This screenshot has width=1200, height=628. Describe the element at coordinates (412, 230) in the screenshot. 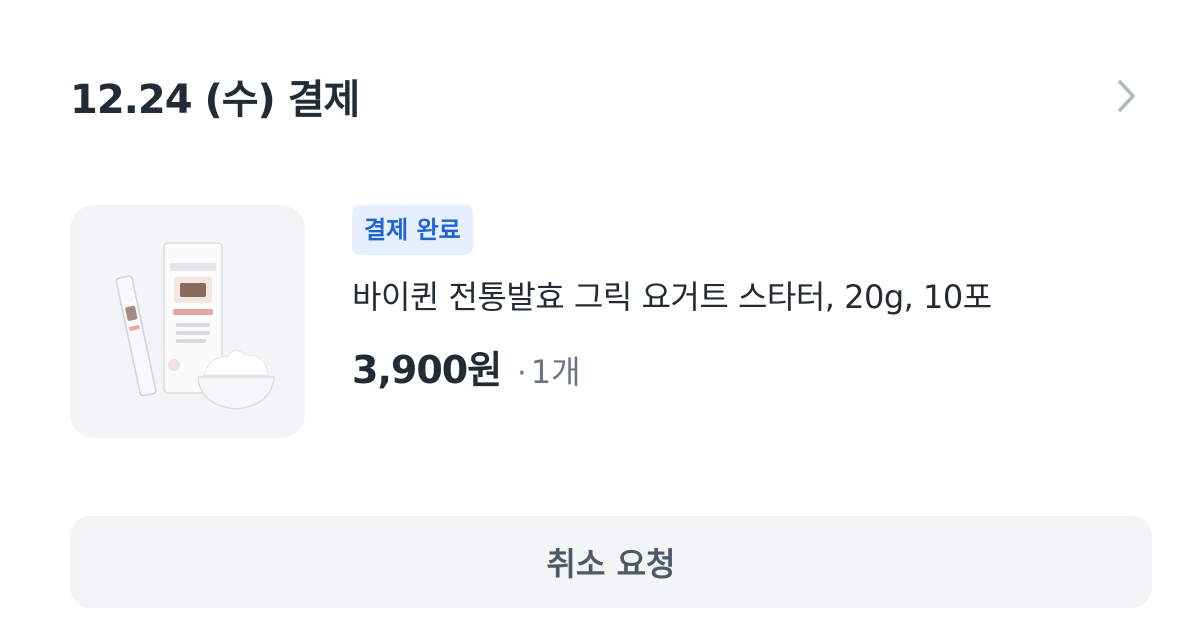

I see `status-badge: 결제 완료` at that location.